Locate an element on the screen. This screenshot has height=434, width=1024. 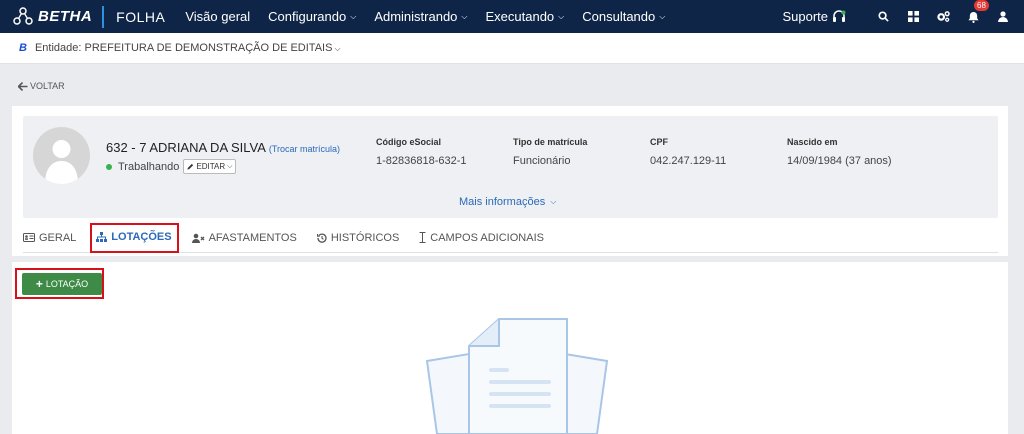
nav-label: Consultando is located at coordinates (619, 16).